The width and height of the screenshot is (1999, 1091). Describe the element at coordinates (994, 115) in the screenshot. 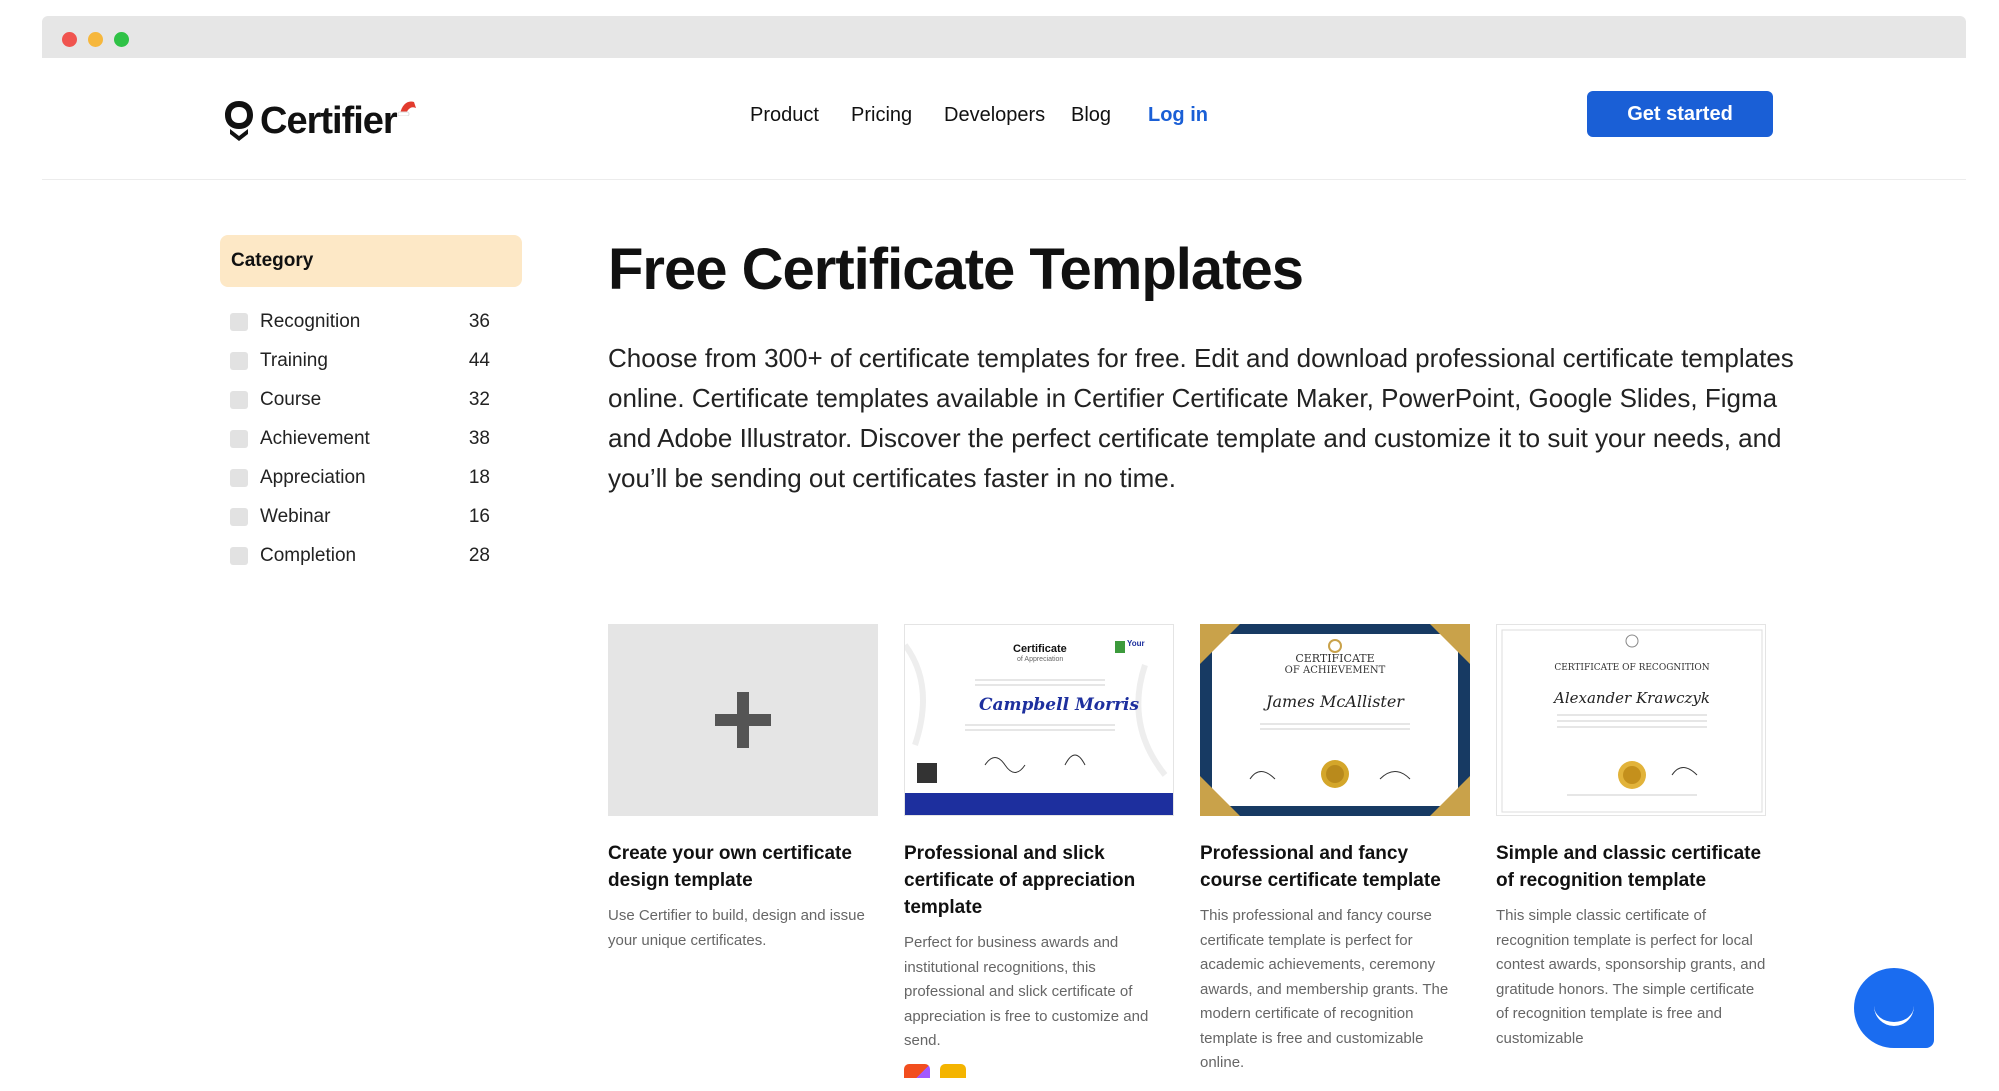

I see `nav-developers: Developers` at that location.